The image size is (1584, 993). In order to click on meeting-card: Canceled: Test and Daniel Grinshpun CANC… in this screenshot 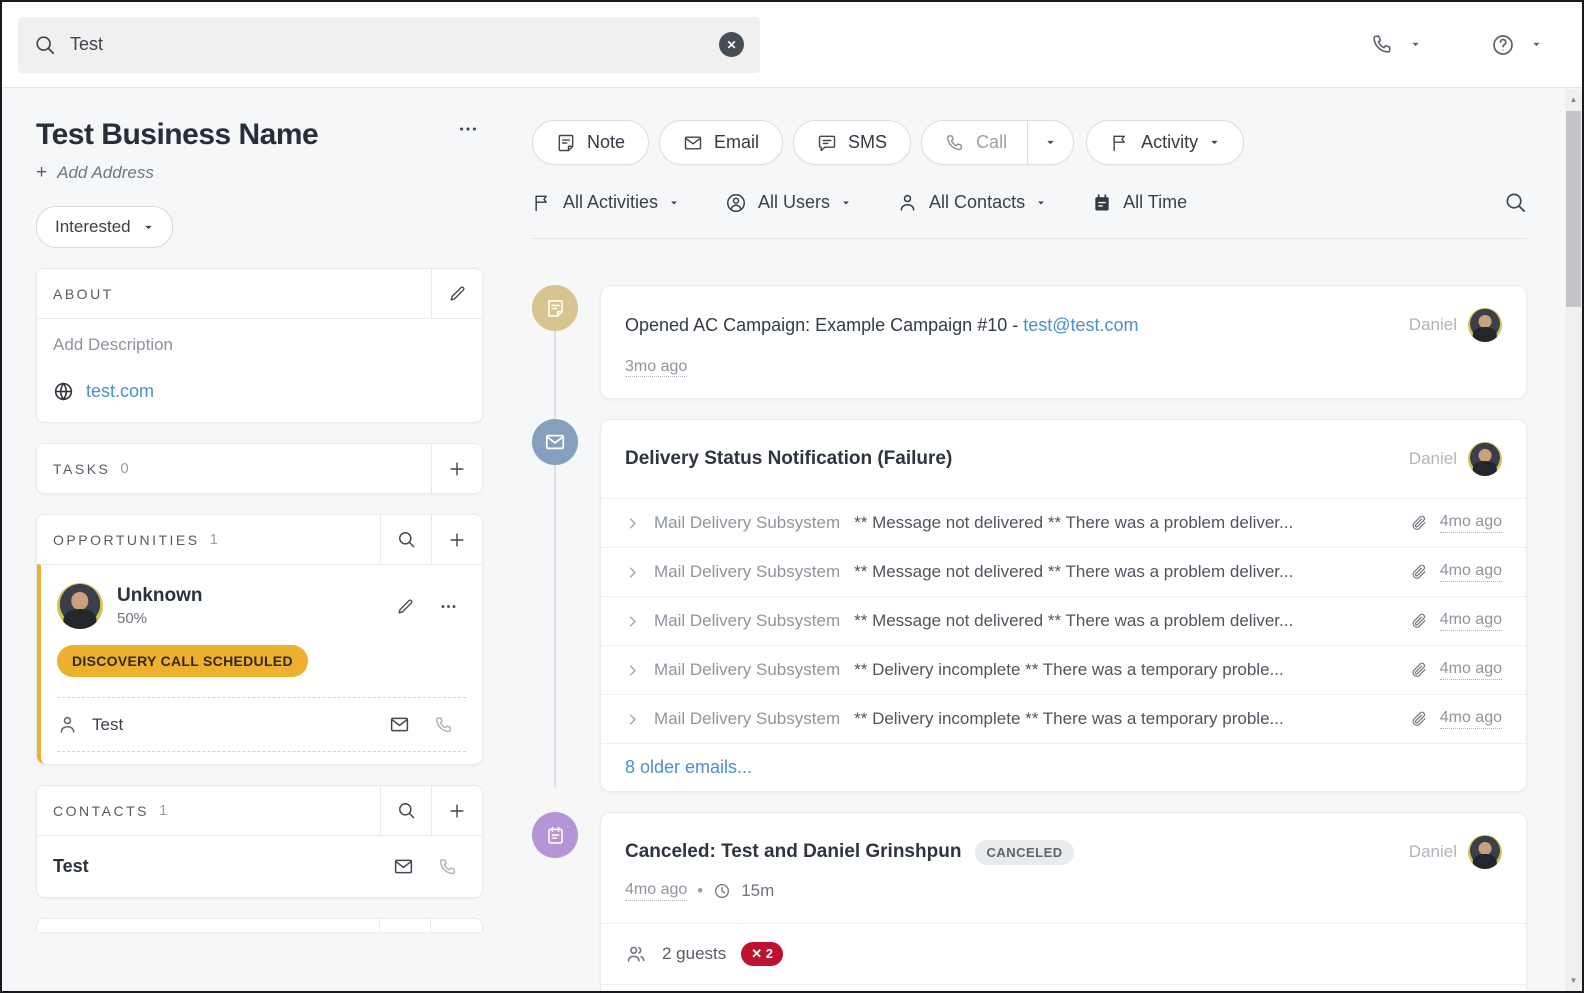, I will do `click(1063, 901)`.